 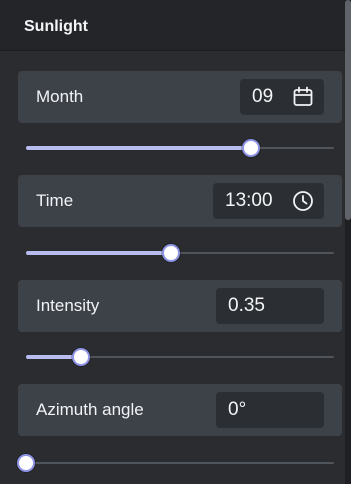 I want to click on intensity-value: 0.35, so click(x=246, y=305).